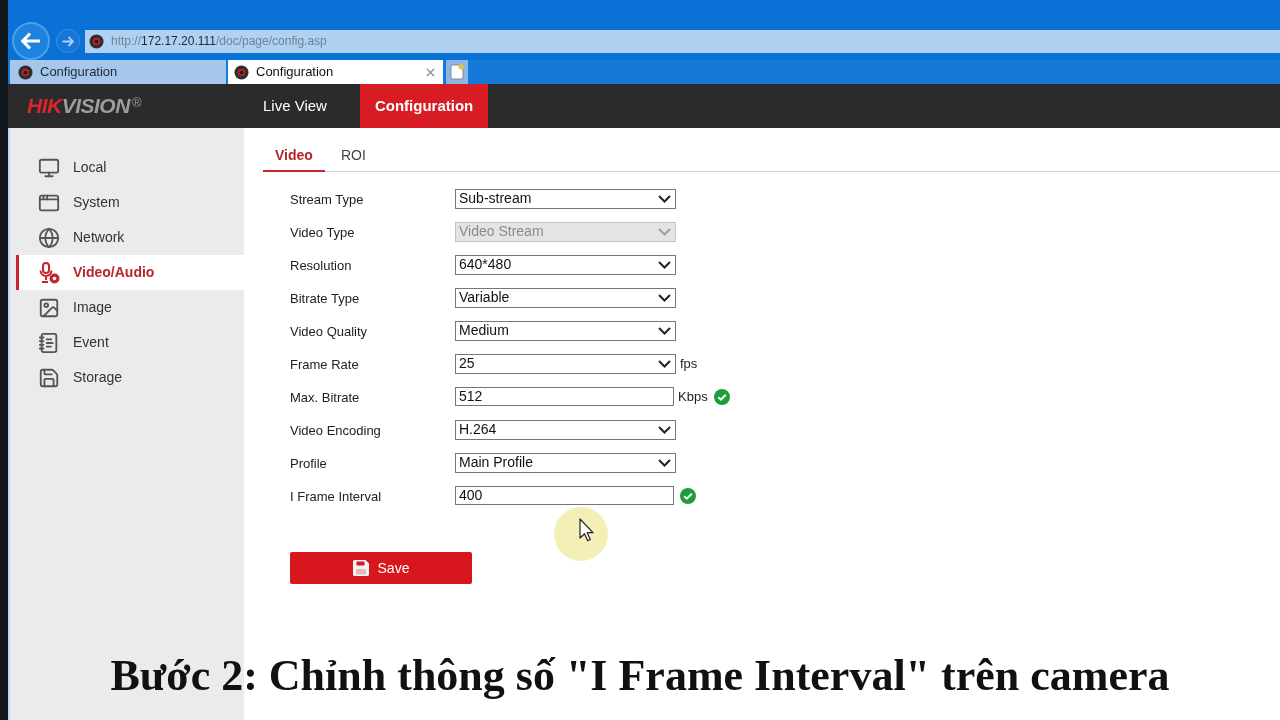  What do you see at coordinates (640, 676) in the screenshot?
I see `caption-text: Bước 2: Chỉnh thông số "I Frame Interval" trên camera` at bounding box center [640, 676].